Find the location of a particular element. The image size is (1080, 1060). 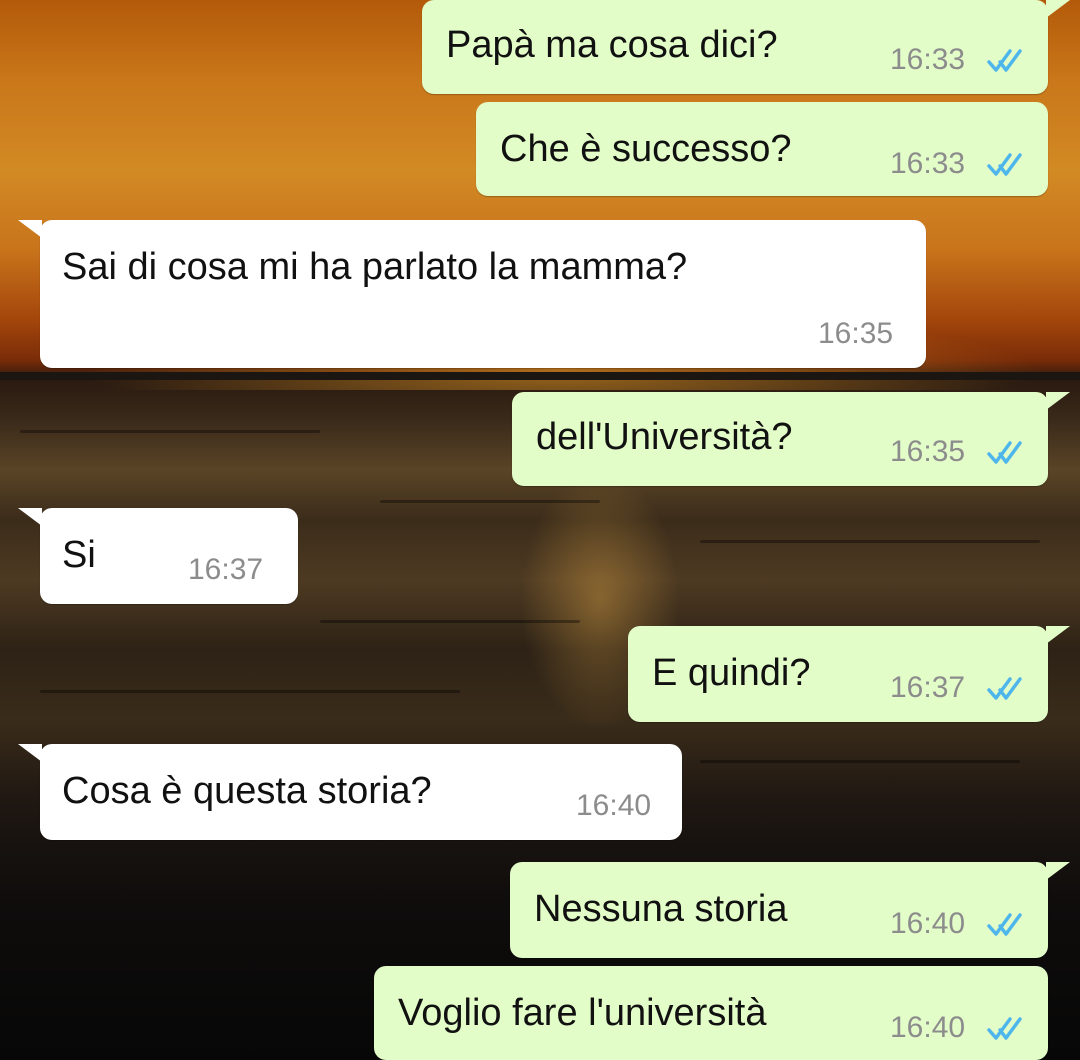

message-bubble-outgoing: Che è successo? 16:33 is located at coordinates (762, 149).